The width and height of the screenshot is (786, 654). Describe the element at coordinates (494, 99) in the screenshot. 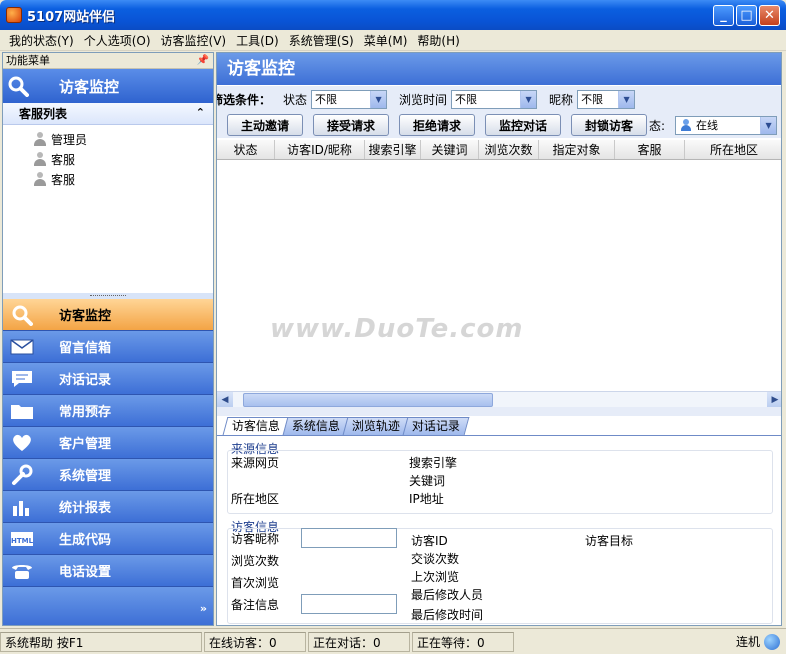

I see `browse-time-select: 不限 ▼` at that location.